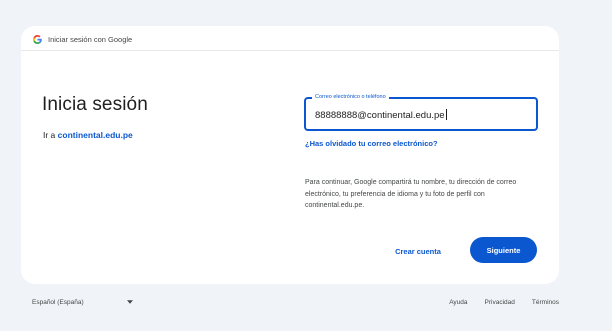 This screenshot has height=331, width=612. I want to click on help-link: Ayuda, so click(458, 302).